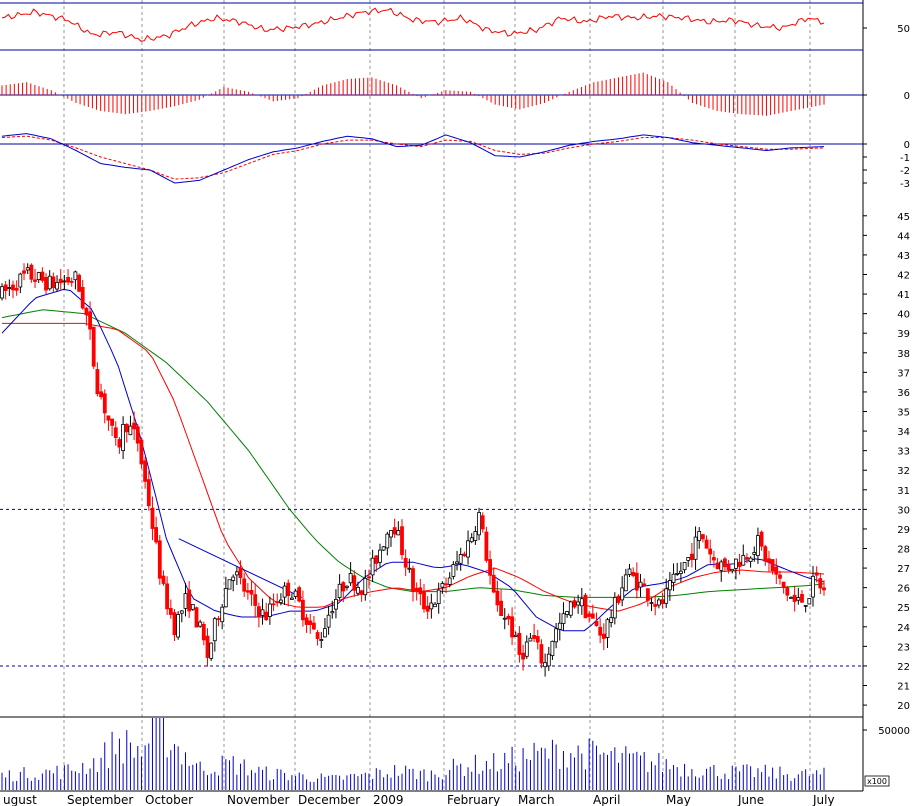  What do you see at coordinates (903, 589) in the screenshot?
I see `price-tick-label: 26` at bounding box center [903, 589].